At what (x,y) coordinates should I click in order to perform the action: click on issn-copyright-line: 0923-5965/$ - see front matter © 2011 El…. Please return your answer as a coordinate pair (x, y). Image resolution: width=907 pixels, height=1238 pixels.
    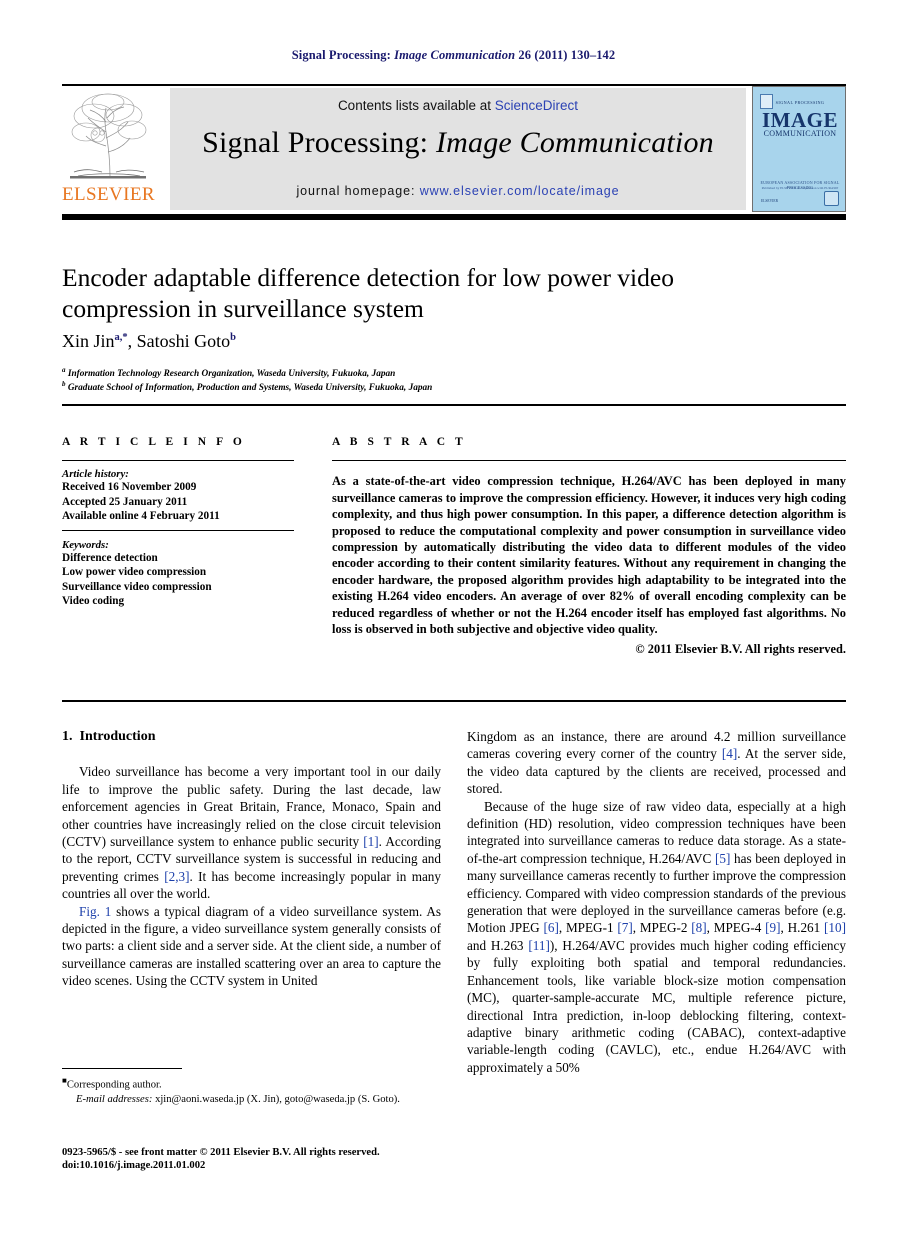
    Looking at the image, I should click on (221, 1152).